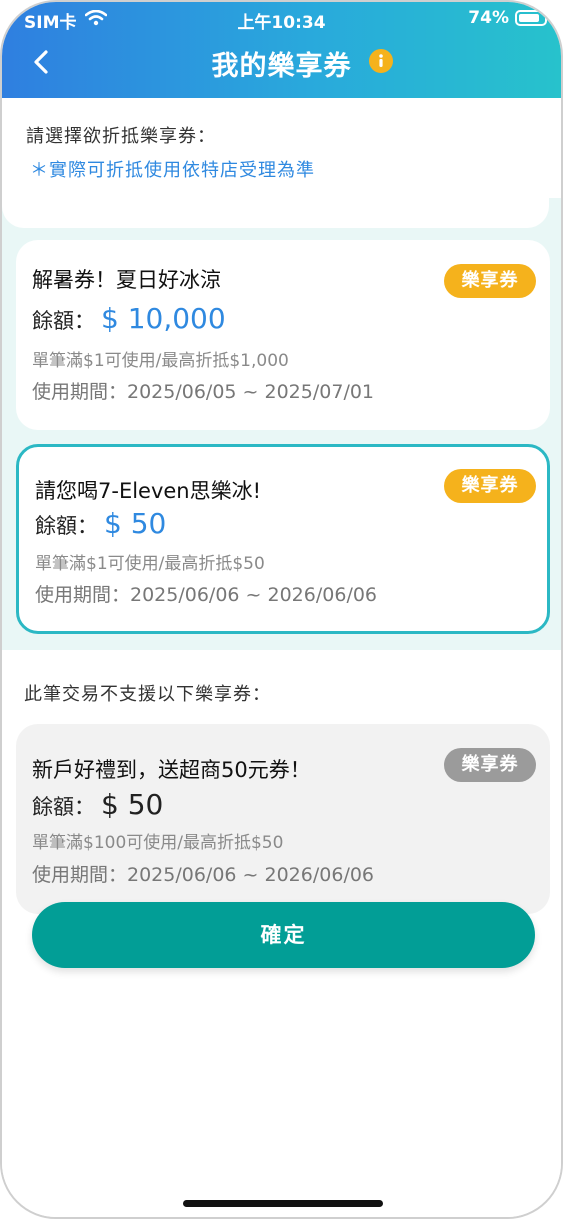 The height and width of the screenshot is (1219, 563). What do you see at coordinates (283, 1203) in the screenshot?
I see `home-indicator` at bounding box center [283, 1203].